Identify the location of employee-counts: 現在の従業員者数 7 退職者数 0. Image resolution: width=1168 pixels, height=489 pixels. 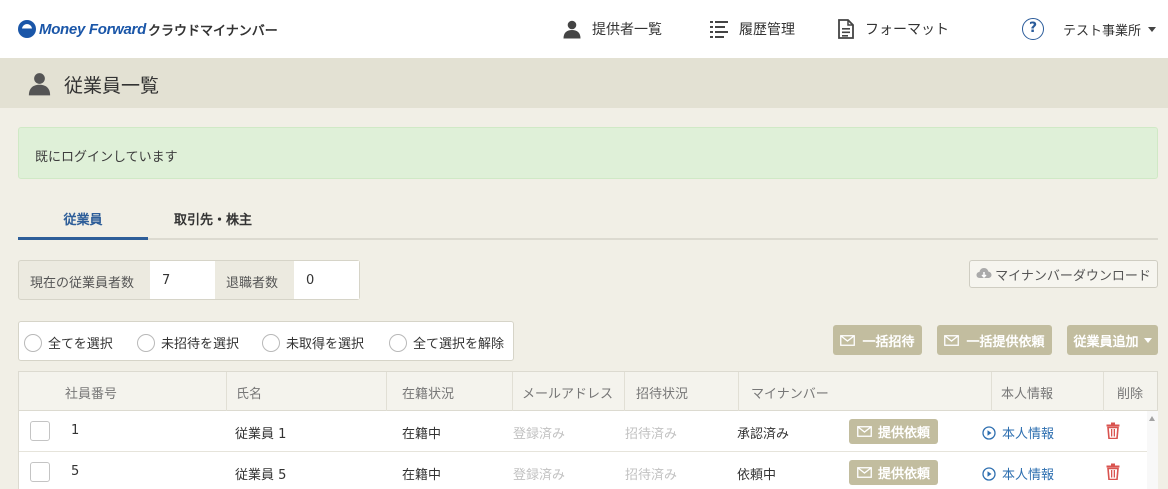
(189, 280).